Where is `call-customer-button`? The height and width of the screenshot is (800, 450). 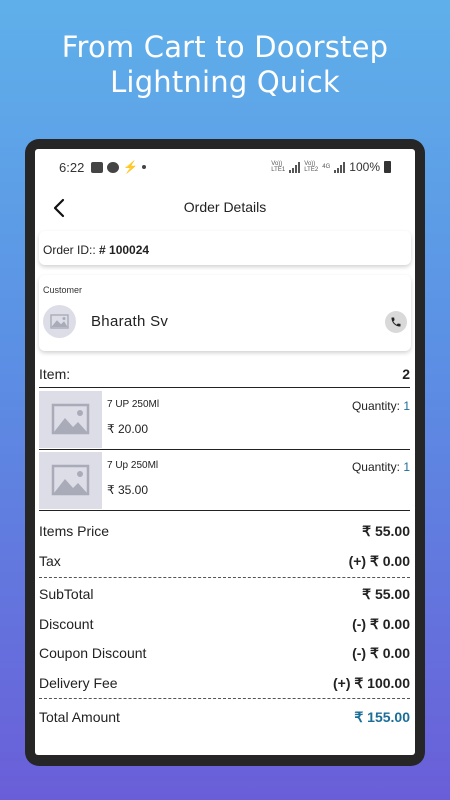
call-customer-button is located at coordinates (396, 322).